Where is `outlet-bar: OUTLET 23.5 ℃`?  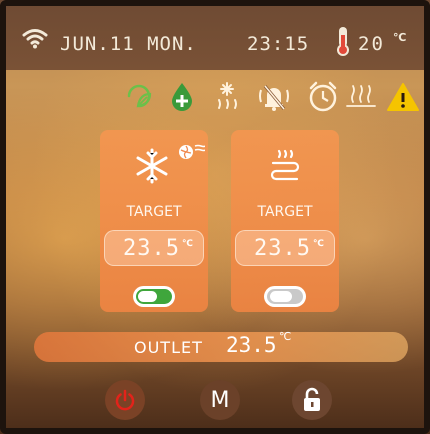
outlet-bar: OUTLET 23.5 ℃ is located at coordinates (221, 346).